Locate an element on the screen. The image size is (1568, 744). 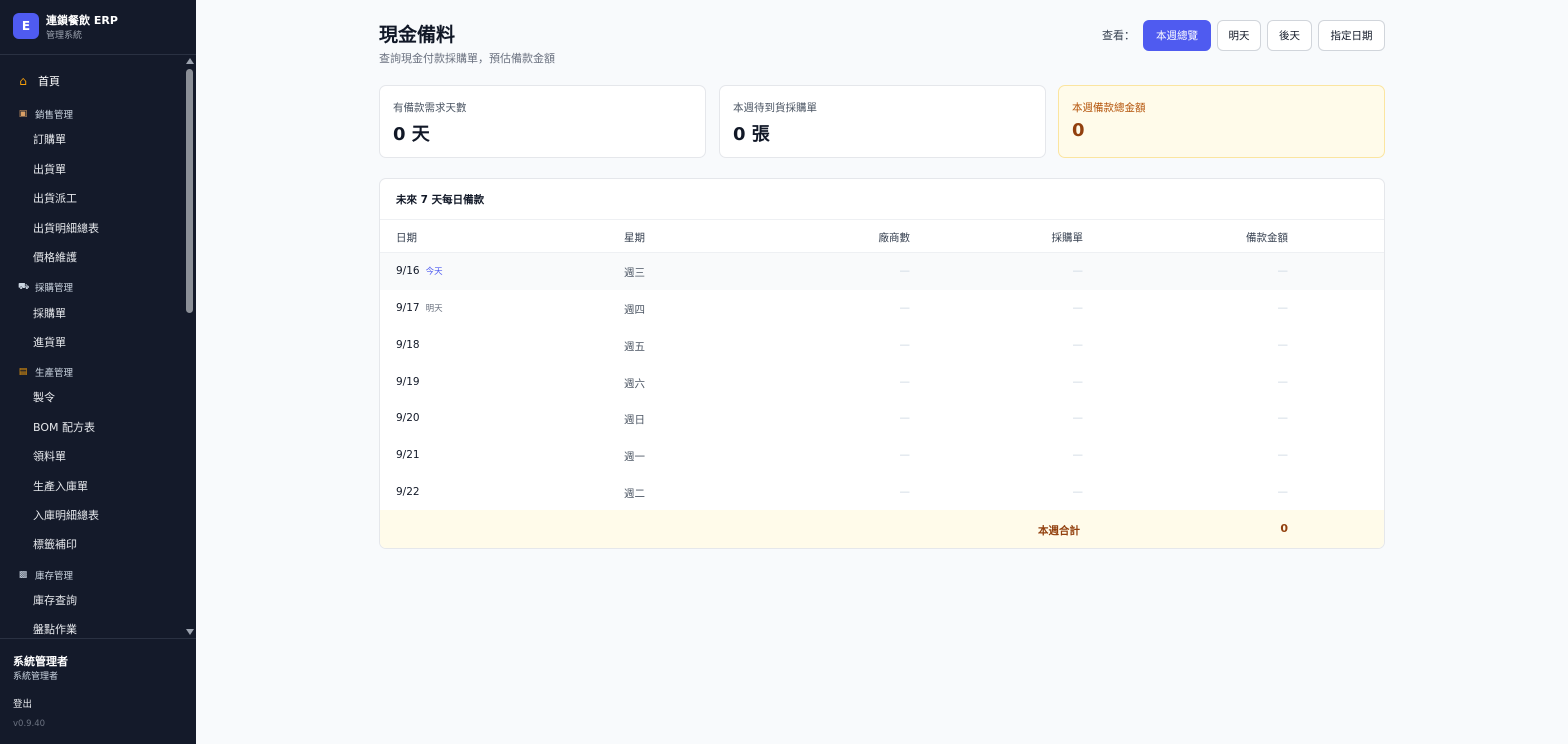
sidebar-item-shipment-detail: 出貨明細總表 is located at coordinates (66, 228).